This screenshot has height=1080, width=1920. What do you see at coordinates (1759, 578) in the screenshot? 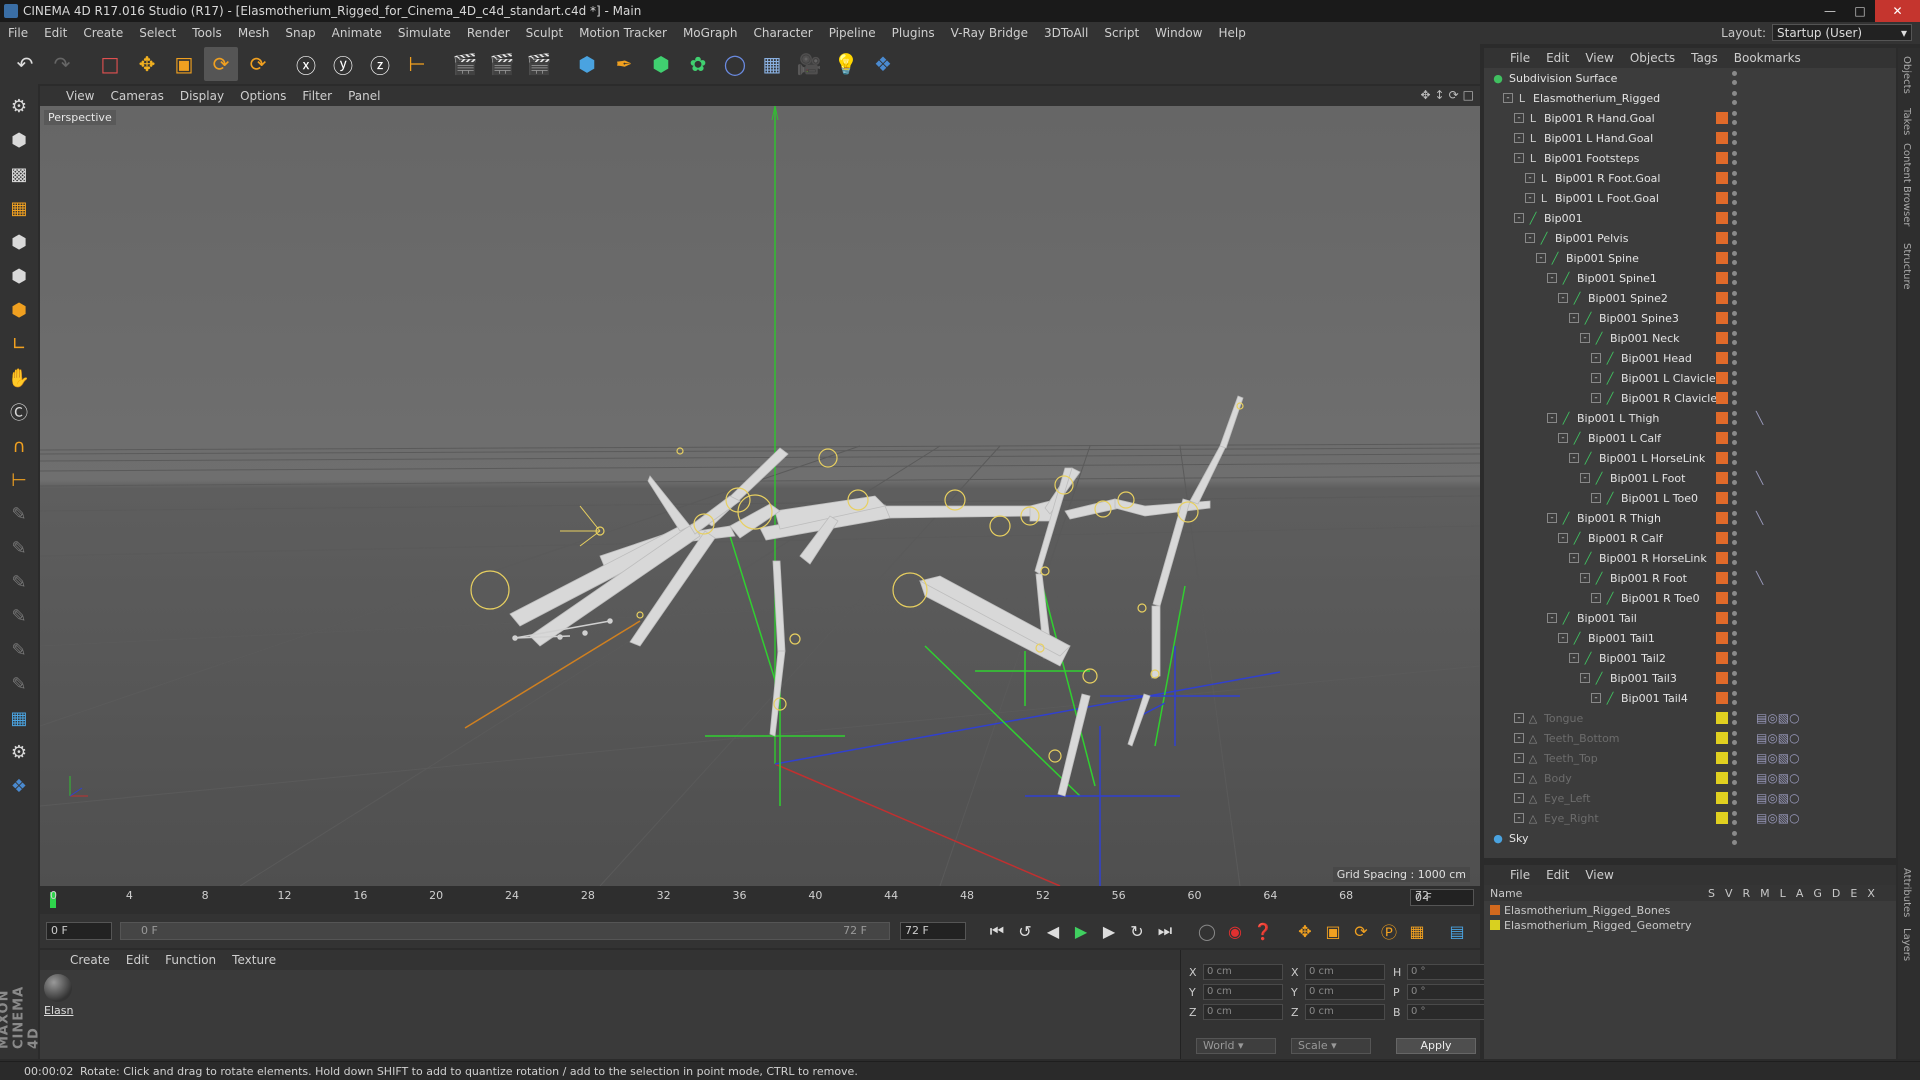
I see `ik-goal-tag-icon: ╲` at bounding box center [1759, 578].